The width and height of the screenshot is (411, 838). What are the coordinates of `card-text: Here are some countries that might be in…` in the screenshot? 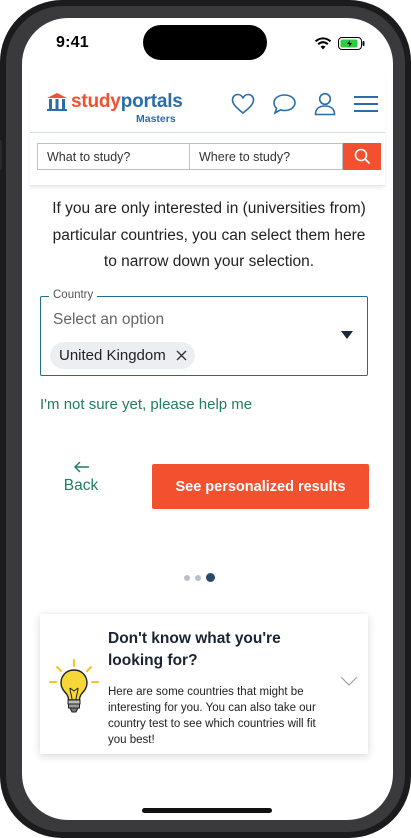 It's located at (212, 716).